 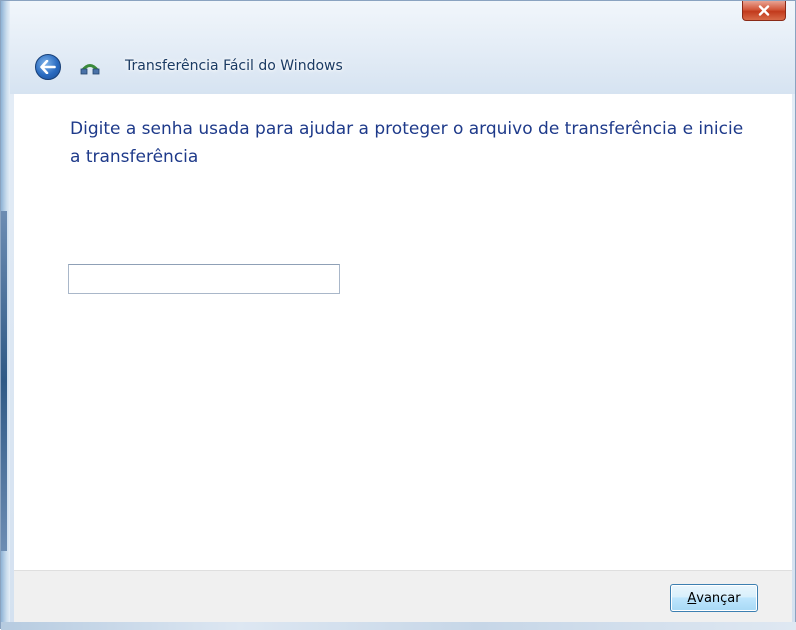 I want to click on back-button, so click(x=48, y=67).